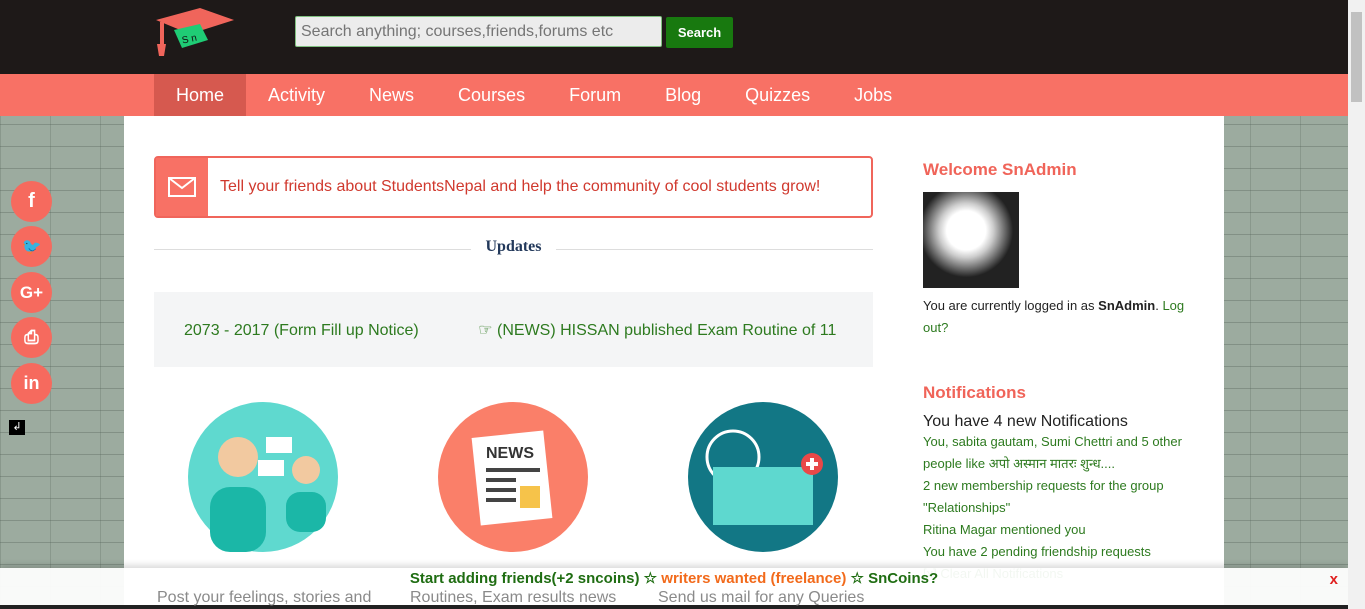  Describe the element at coordinates (513, 477) in the screenshot. I see `news-icon: NEWS` at that location.